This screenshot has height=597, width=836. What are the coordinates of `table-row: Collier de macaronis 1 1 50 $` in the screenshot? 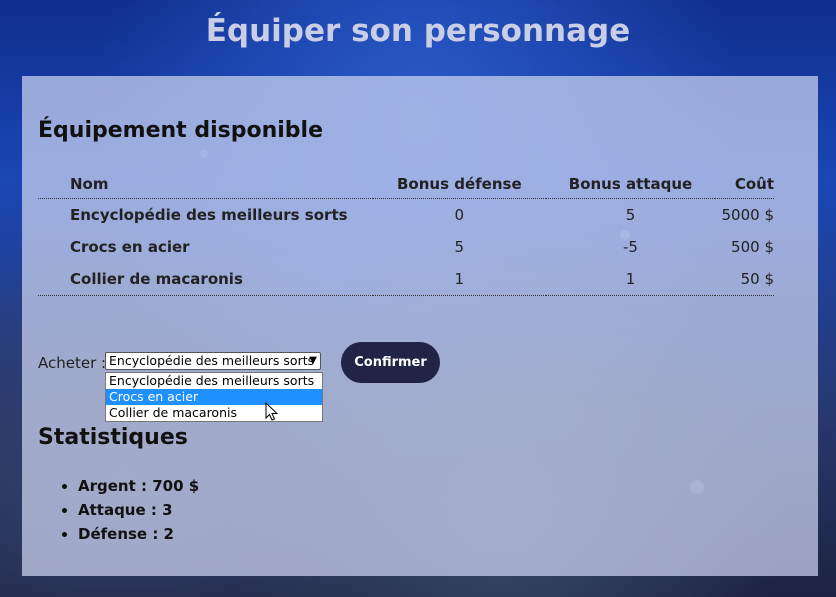 It's located at (406, 279).